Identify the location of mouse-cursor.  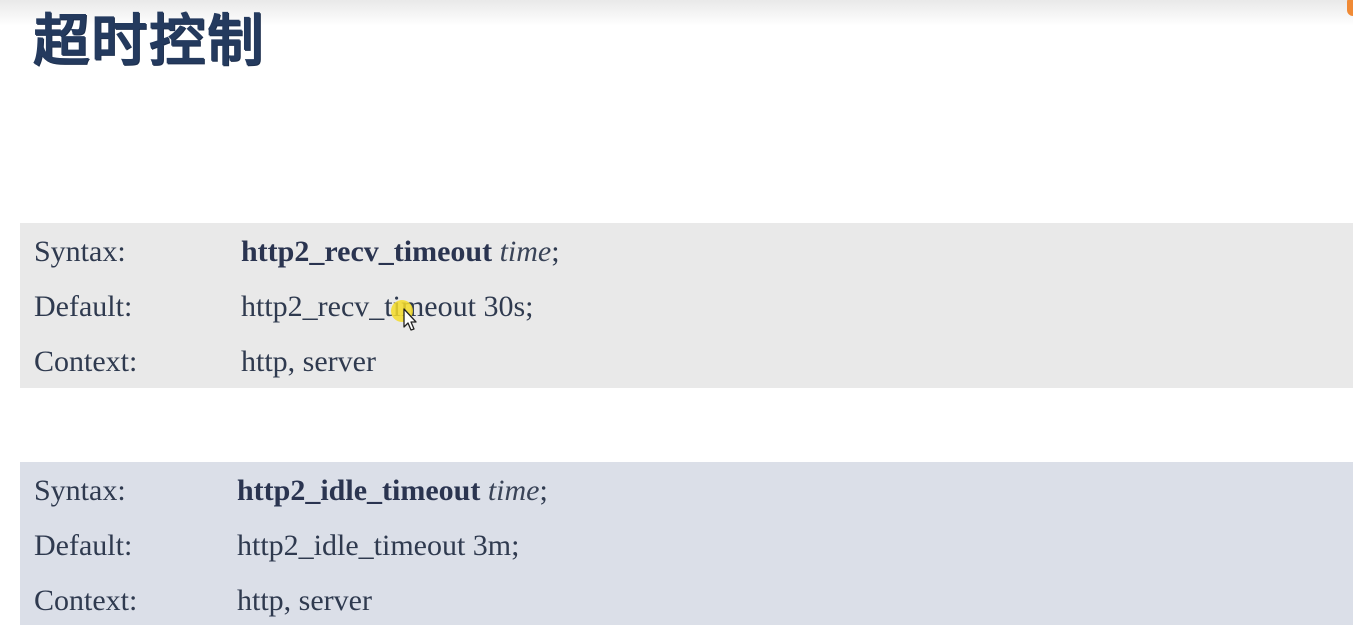
(409, 318).